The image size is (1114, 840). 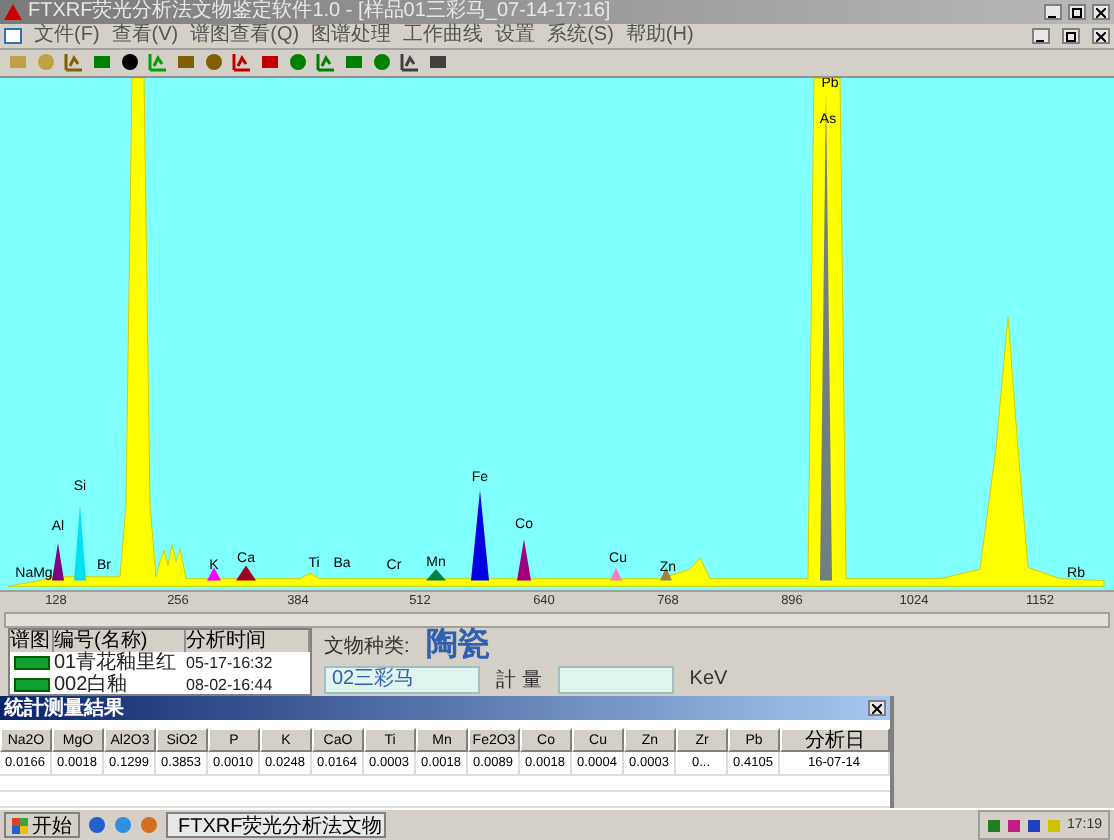 What do you see at coordinates (402, 679) in the screenshot?
I see `sample-field: 02三彩马` at bounding box center [402, 679].